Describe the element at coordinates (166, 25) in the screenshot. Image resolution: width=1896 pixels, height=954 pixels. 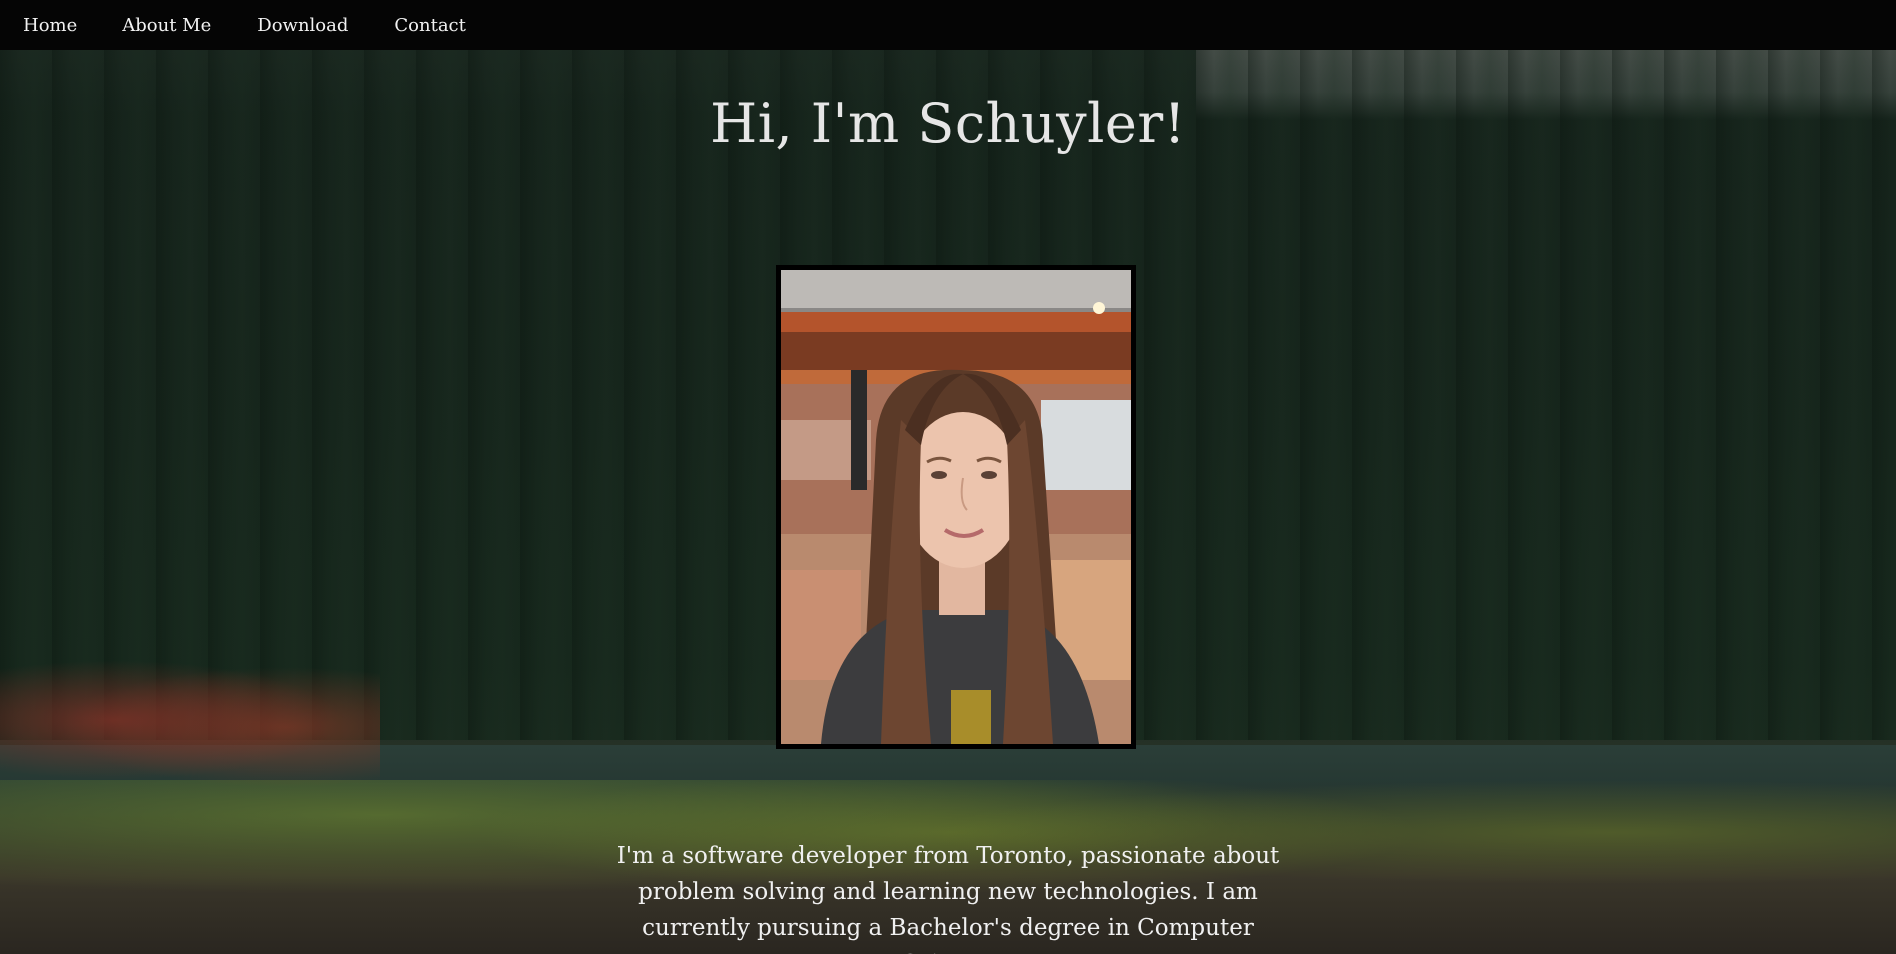
I see `nav-about-link: About Me` at that location.